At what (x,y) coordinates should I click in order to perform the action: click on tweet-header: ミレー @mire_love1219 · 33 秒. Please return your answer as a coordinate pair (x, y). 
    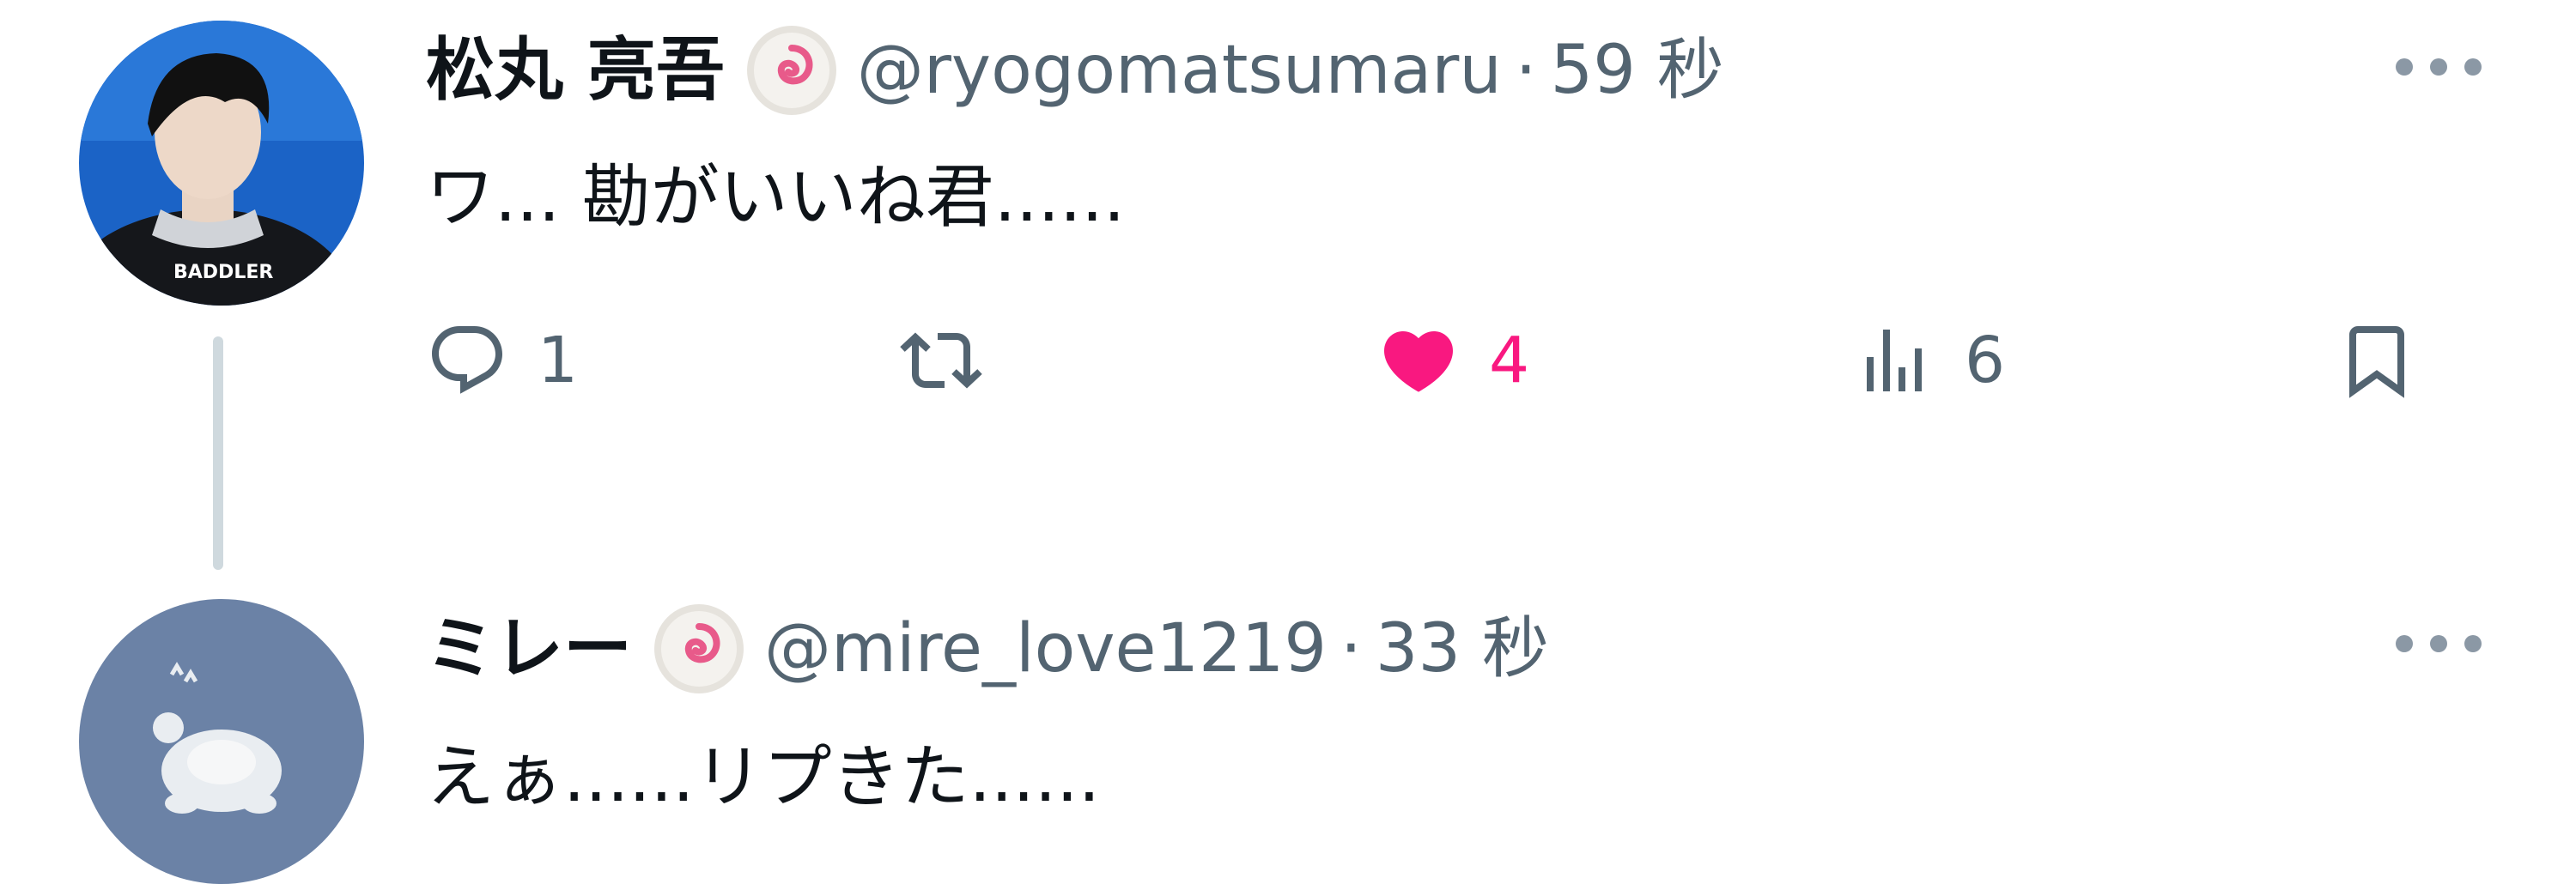
    Looking at the image, I should click on (987, 648).